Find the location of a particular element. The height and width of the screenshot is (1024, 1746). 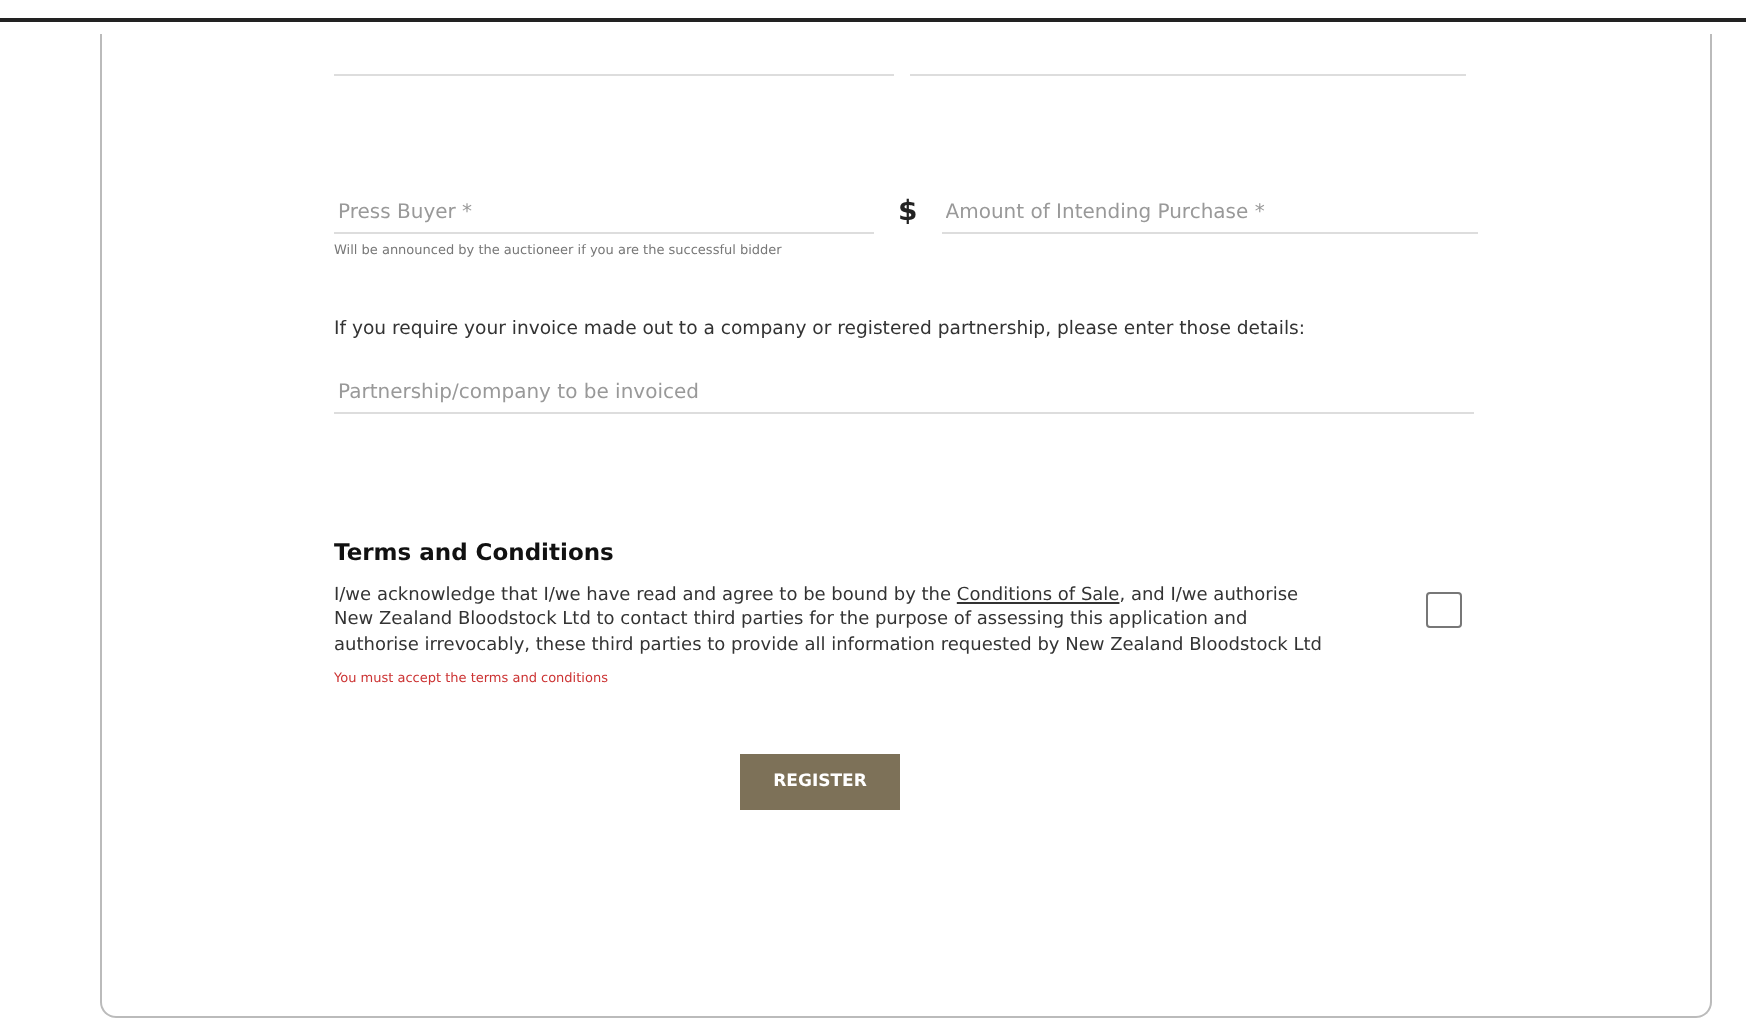

conditions-link: Conditions of Sale is located at coordinates (1038, 596).